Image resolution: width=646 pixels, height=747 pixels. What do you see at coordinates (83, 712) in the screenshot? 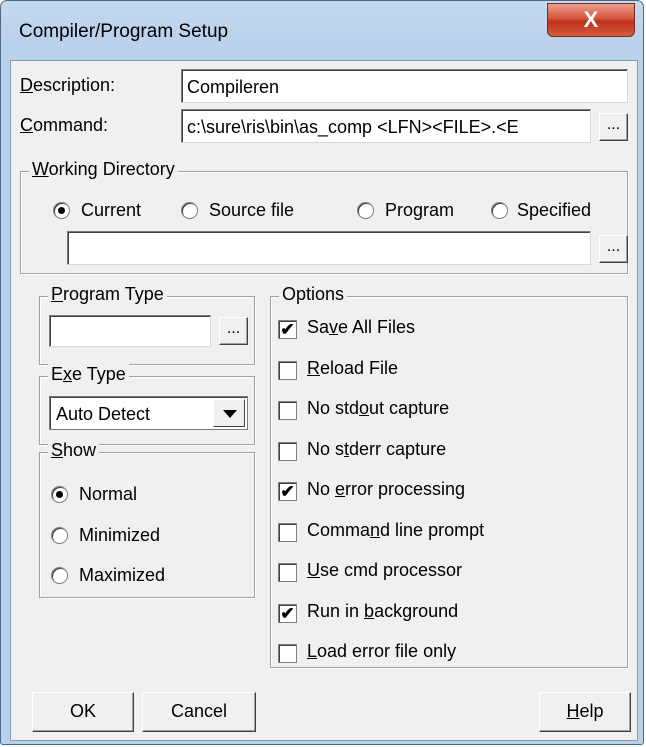
I see `ok-button: OK` at bounding box center [83, 712].